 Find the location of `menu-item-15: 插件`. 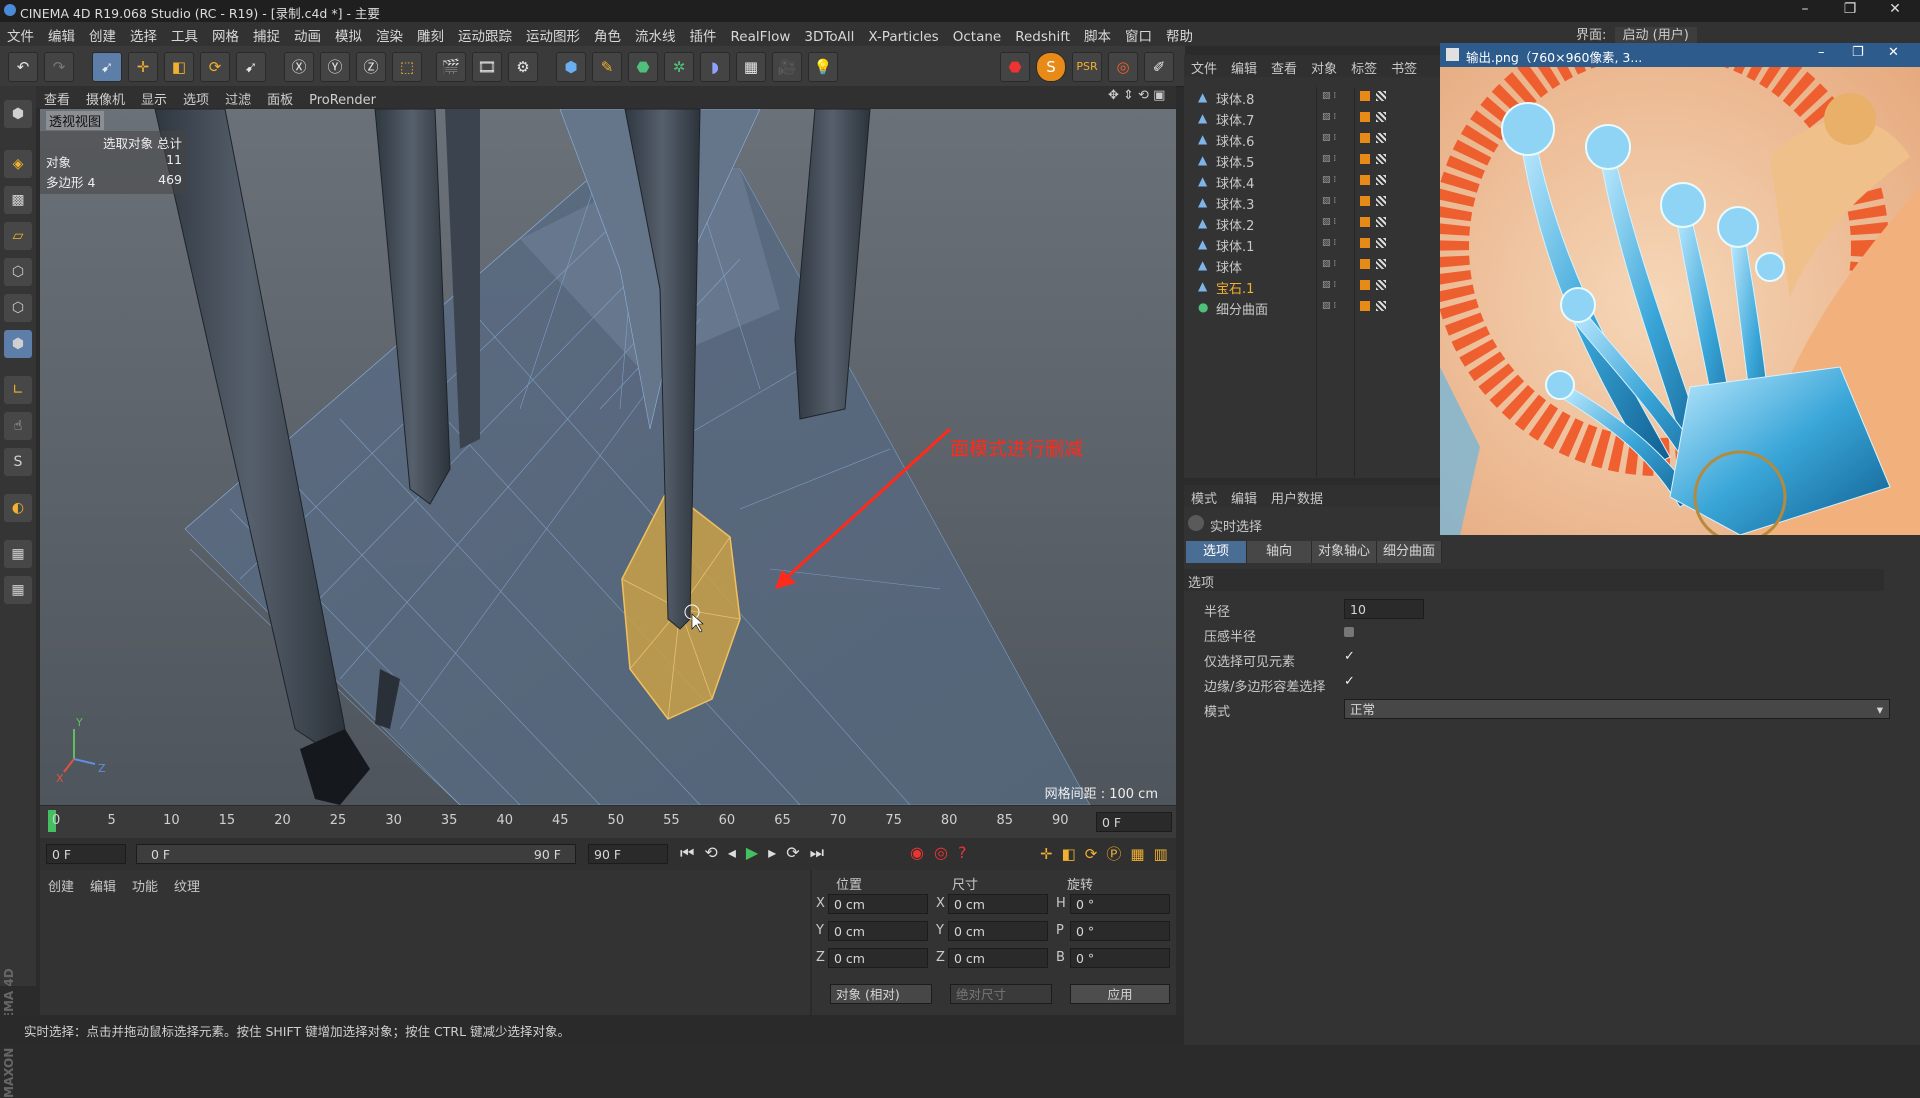

menu-item-15: 插件 is located at coordinates (703, 33).